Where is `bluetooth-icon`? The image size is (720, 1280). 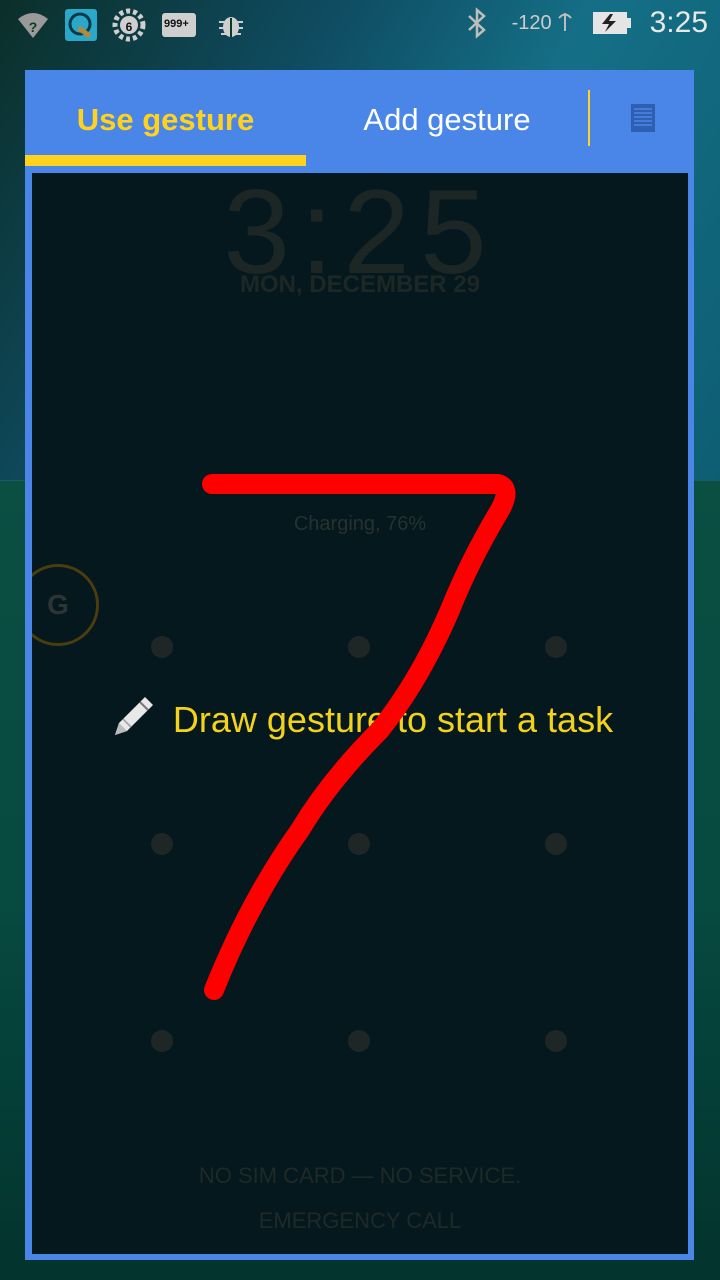
bluetooth-icon is located at coordinates (477, 23).